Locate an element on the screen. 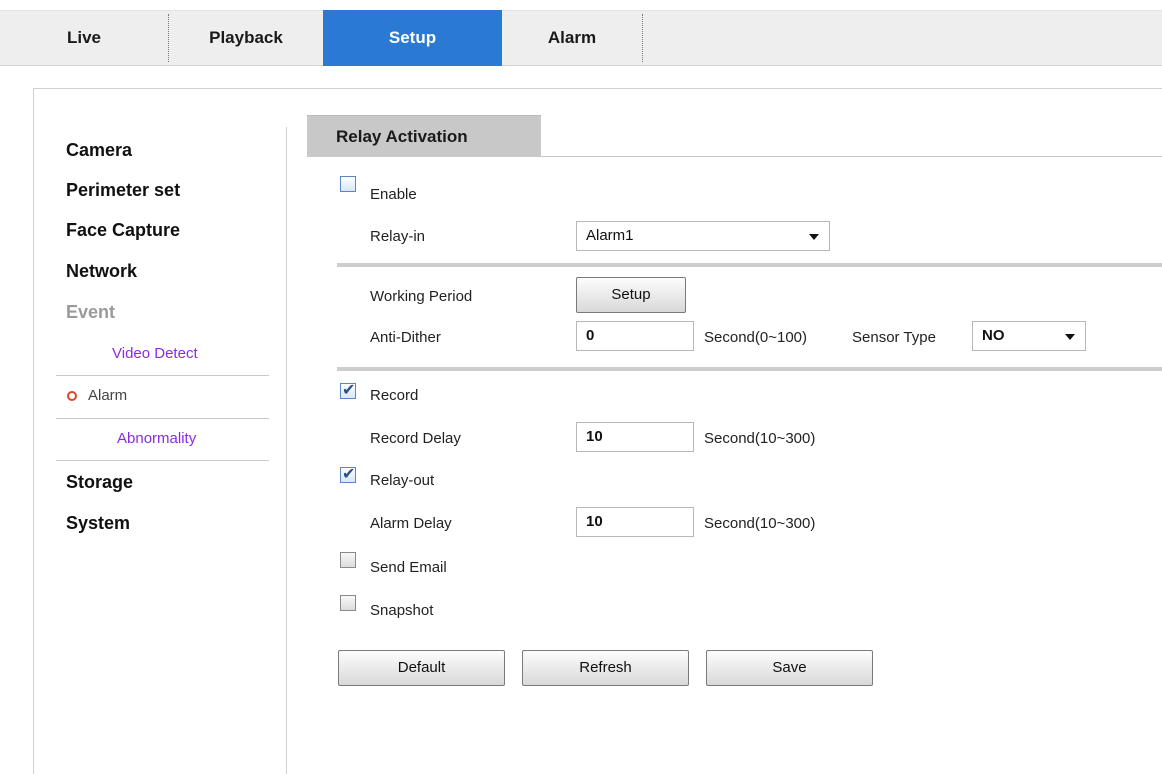  sidebar-subitem-video-detect: Video Detect is located at coordinates (155, 353).